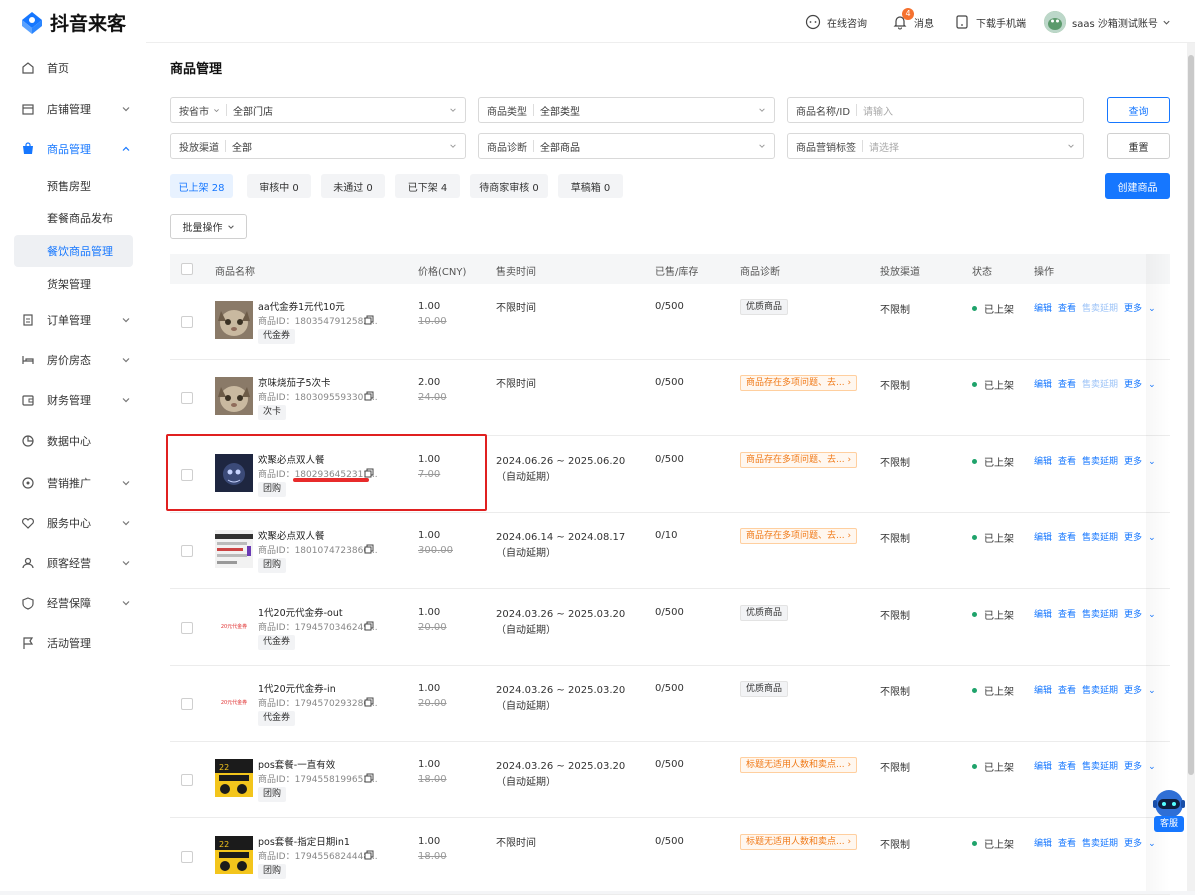 Image resolution: width=1195 pixels, height=895 pixels. What do you see at coordinates (73, 320) in the screenshot?
I see `sidebar-item-orders: 订单管理` at bounding box center [73, 320].